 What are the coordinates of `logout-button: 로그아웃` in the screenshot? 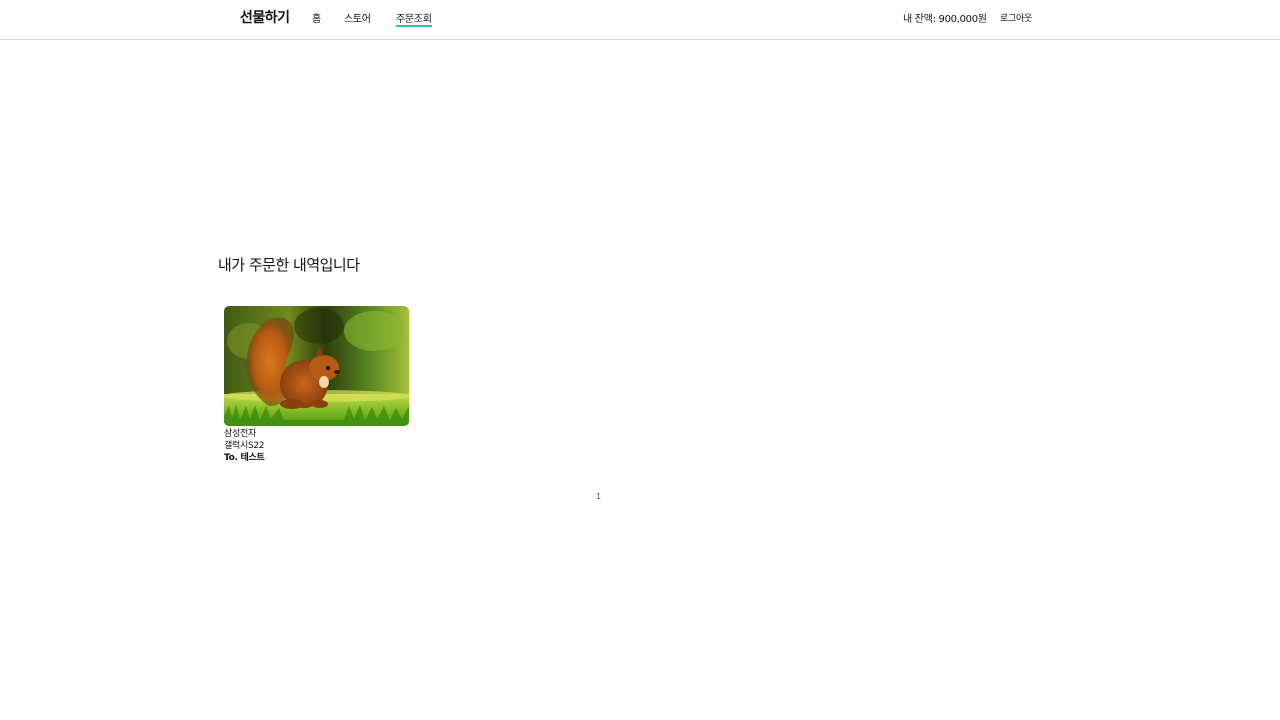 It's located at (1016, 17).